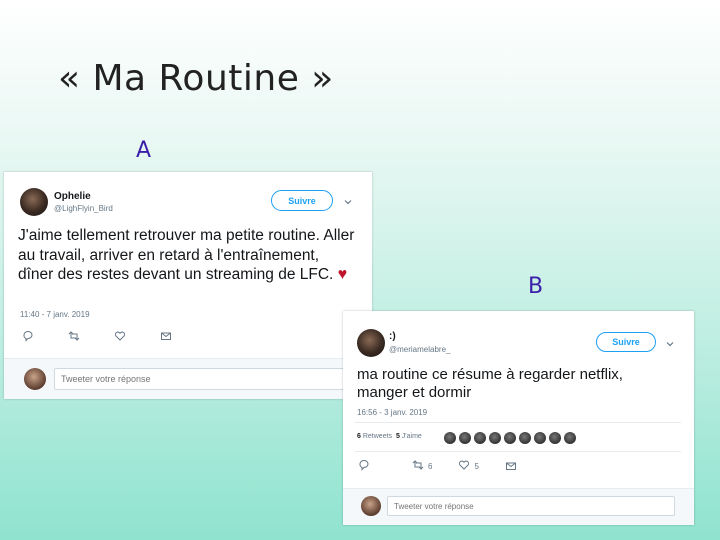 This screenshot has height=540, width=720. Describe the element at coordinates (430, 466) in the screenshot. I see `retweet-count: 6` at that location.